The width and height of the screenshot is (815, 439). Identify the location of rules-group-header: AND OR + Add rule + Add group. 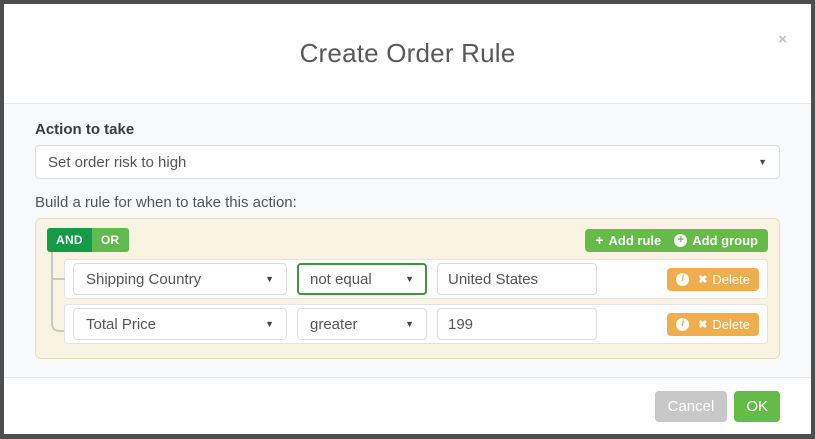
(407, 240).